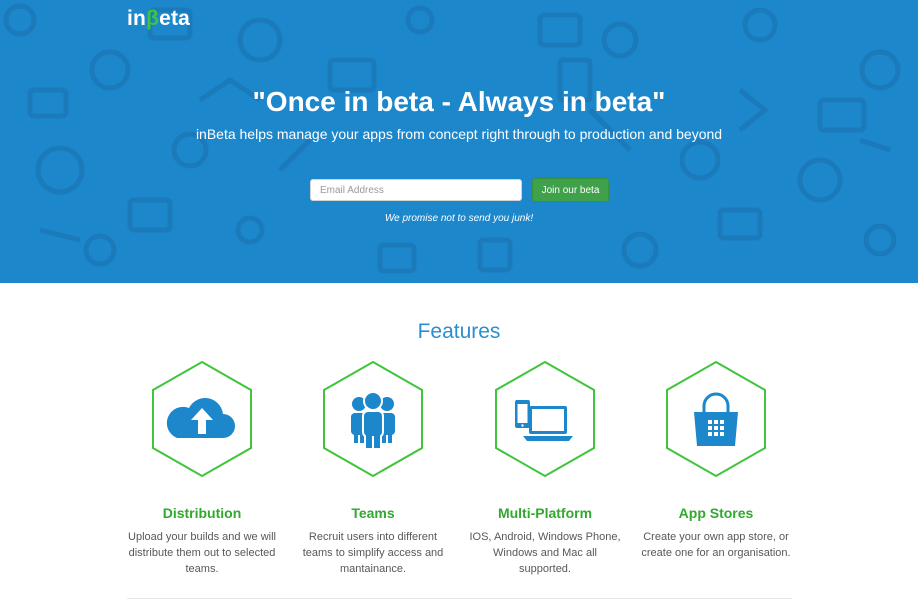 Image resolution: width=918 pixels, height=600 pixels. Describe the element at coordinates (416, 190) in the screenshot. I see `email-input` at that location.